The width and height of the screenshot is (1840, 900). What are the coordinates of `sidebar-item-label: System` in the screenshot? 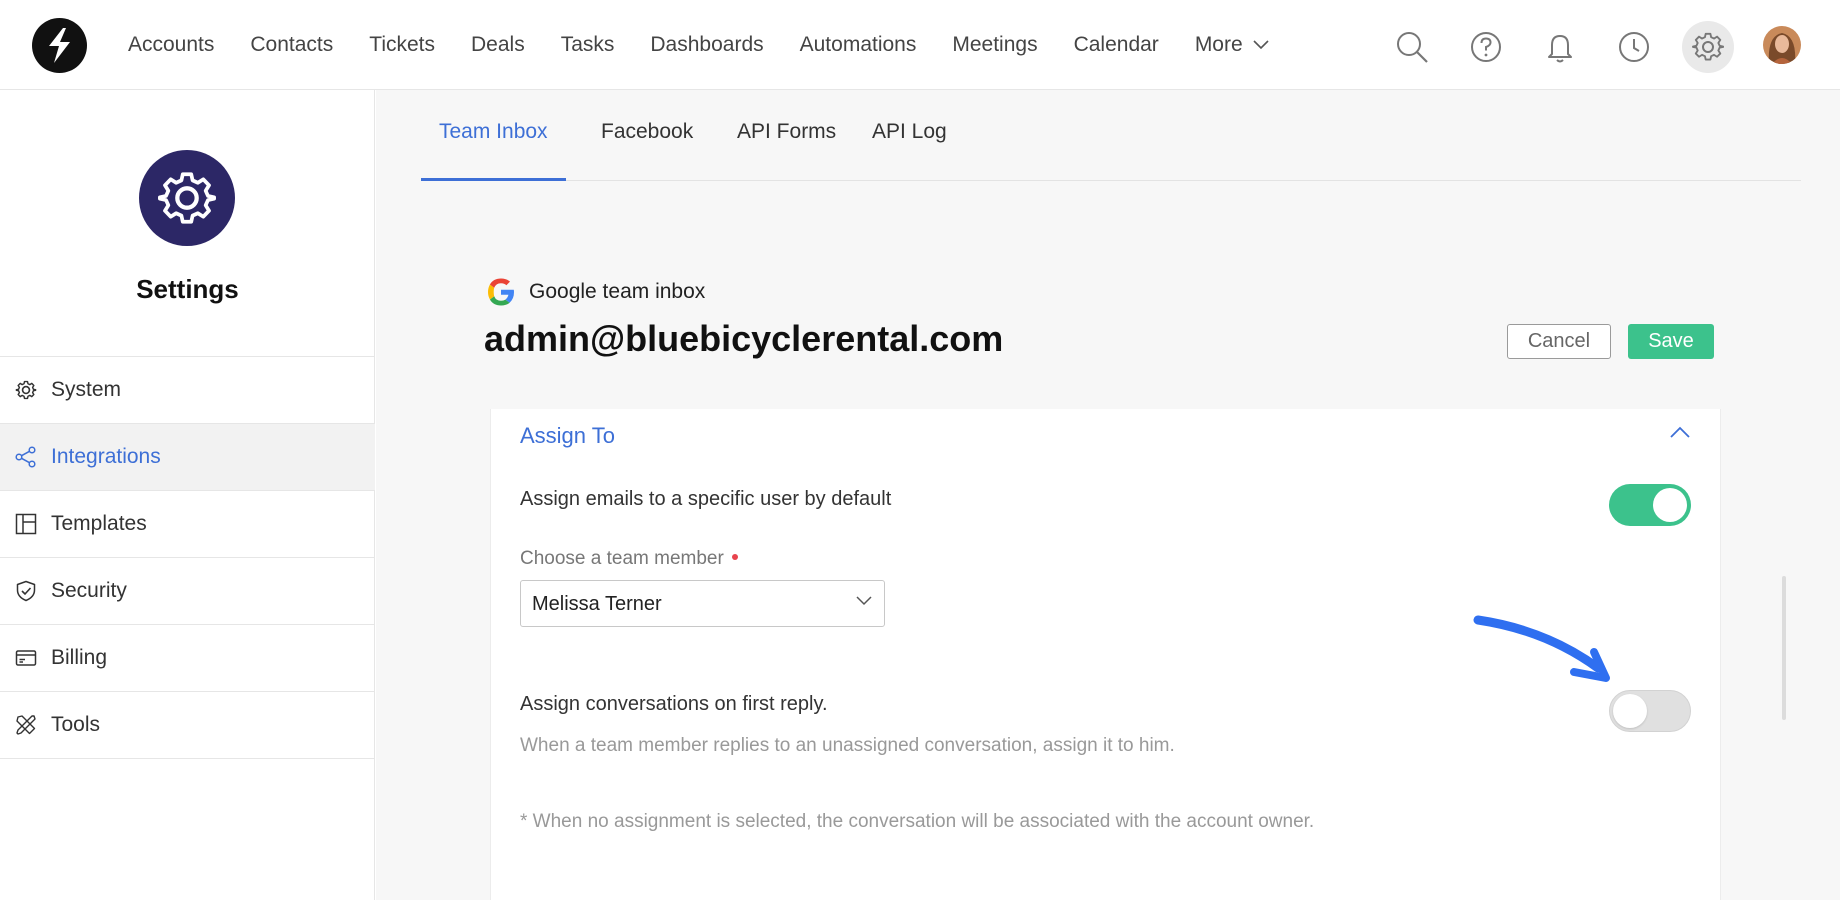 It's located at (86, 389).